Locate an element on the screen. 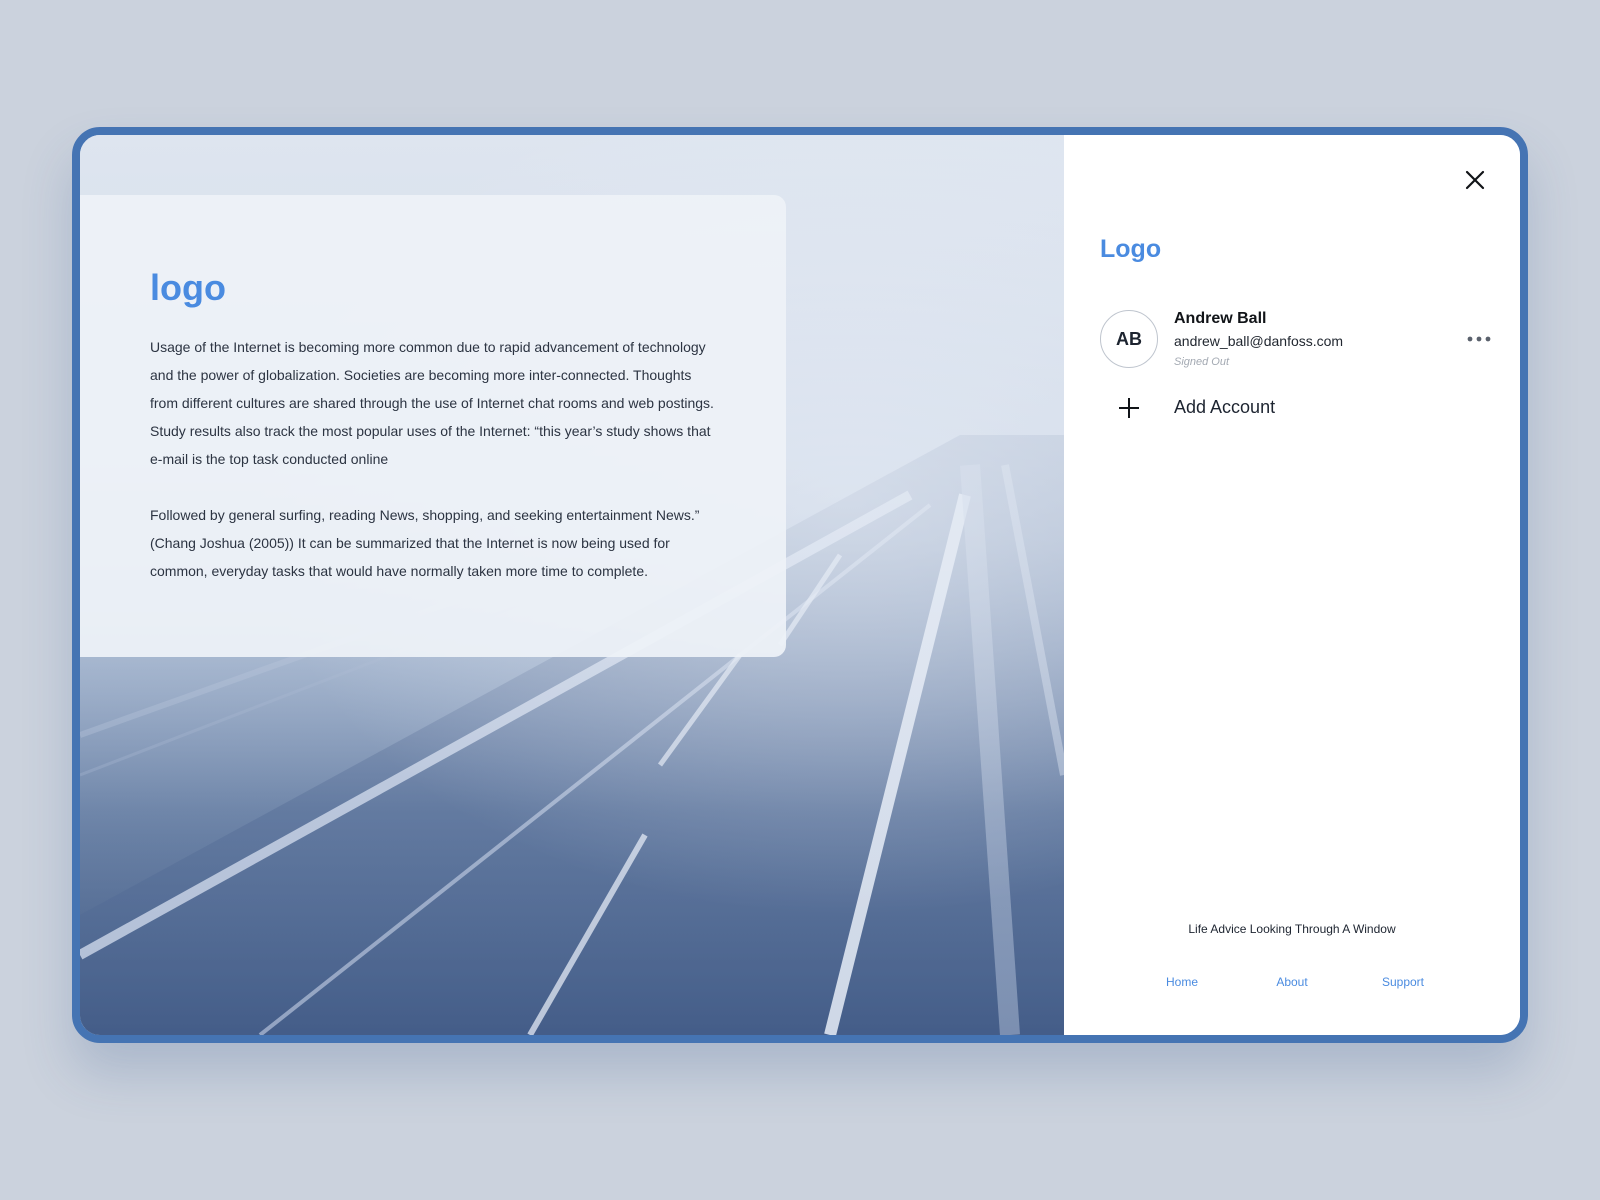 The width and height of the screenshot is (1600, 1200). avatar: AB is located at coordinates (1129, 339).